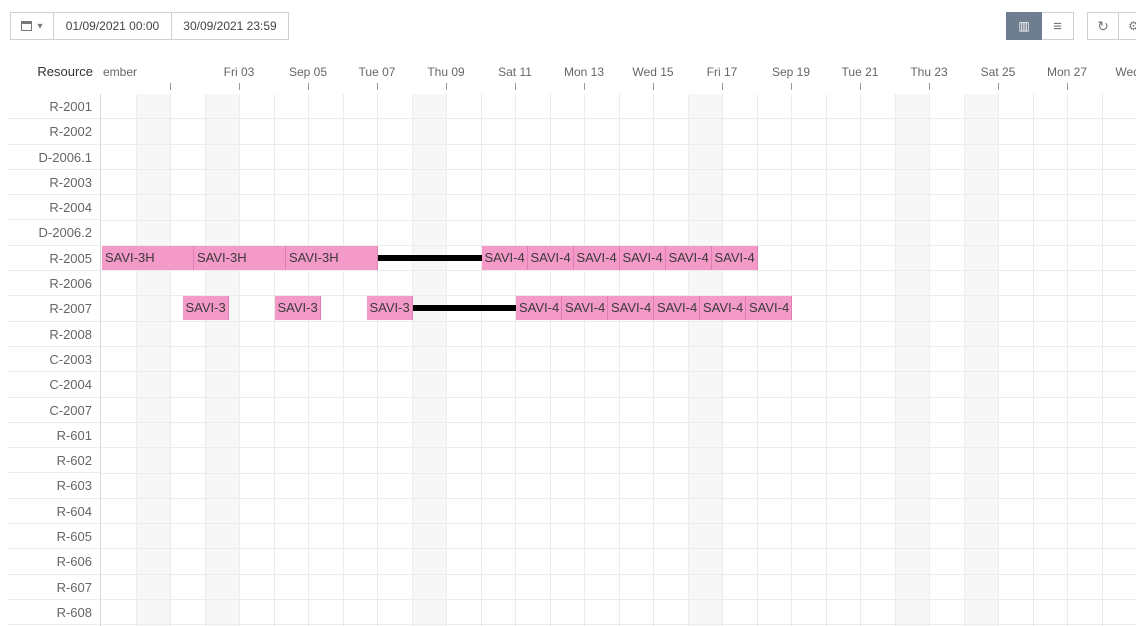 This screenshot has width=1136, height=626. Describe the element at coordinates (54, 537) in the screenshot. I see `resource-row-label: R-605` at that location.